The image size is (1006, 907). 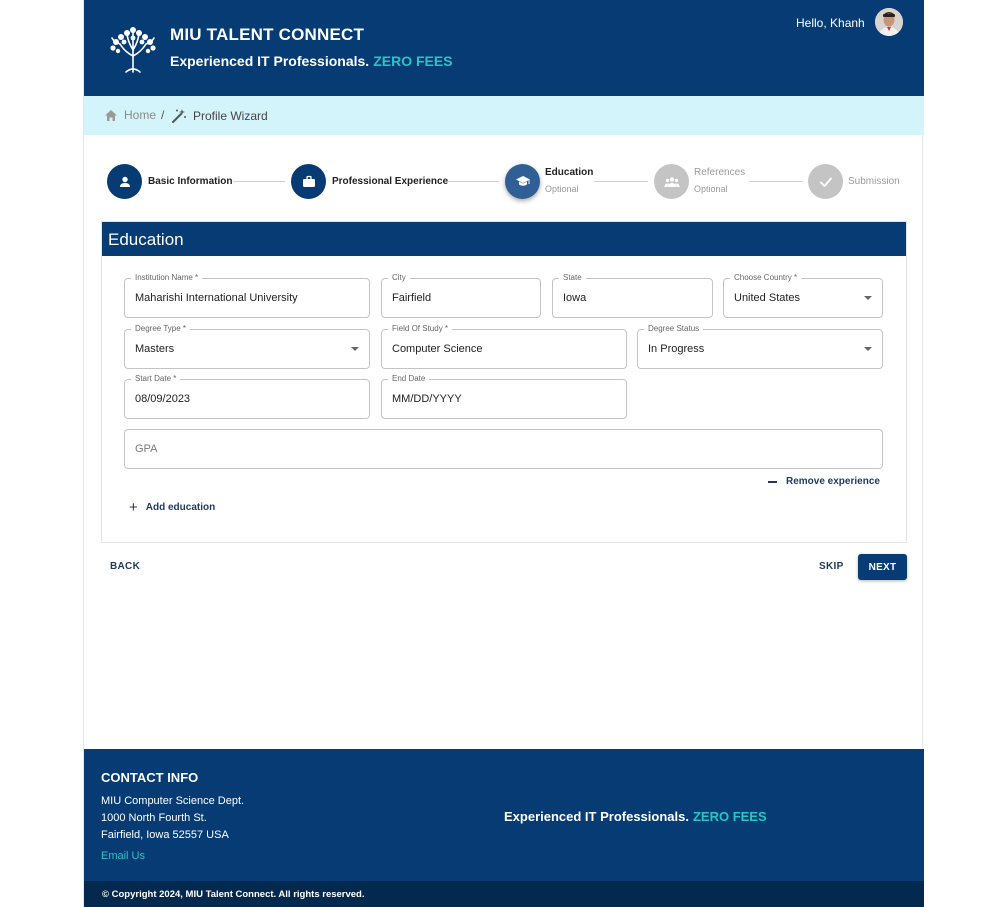 What do you see at coordinates (437, 349) in the screenshot?
I see `field-of-study-value: Computer Science` at bounding box center [437, 349].